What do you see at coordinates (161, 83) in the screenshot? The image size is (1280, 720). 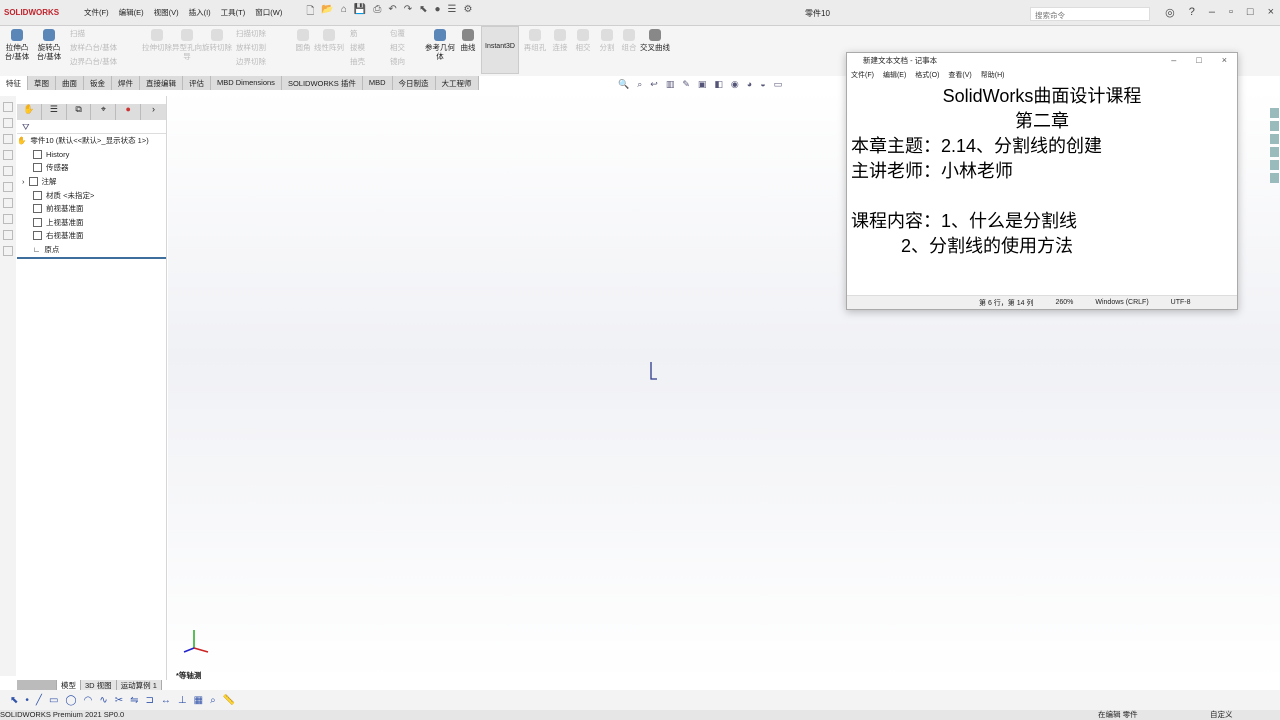 I see `tab-direct-editing: 直接编辑` at bounding box center [161, 83].